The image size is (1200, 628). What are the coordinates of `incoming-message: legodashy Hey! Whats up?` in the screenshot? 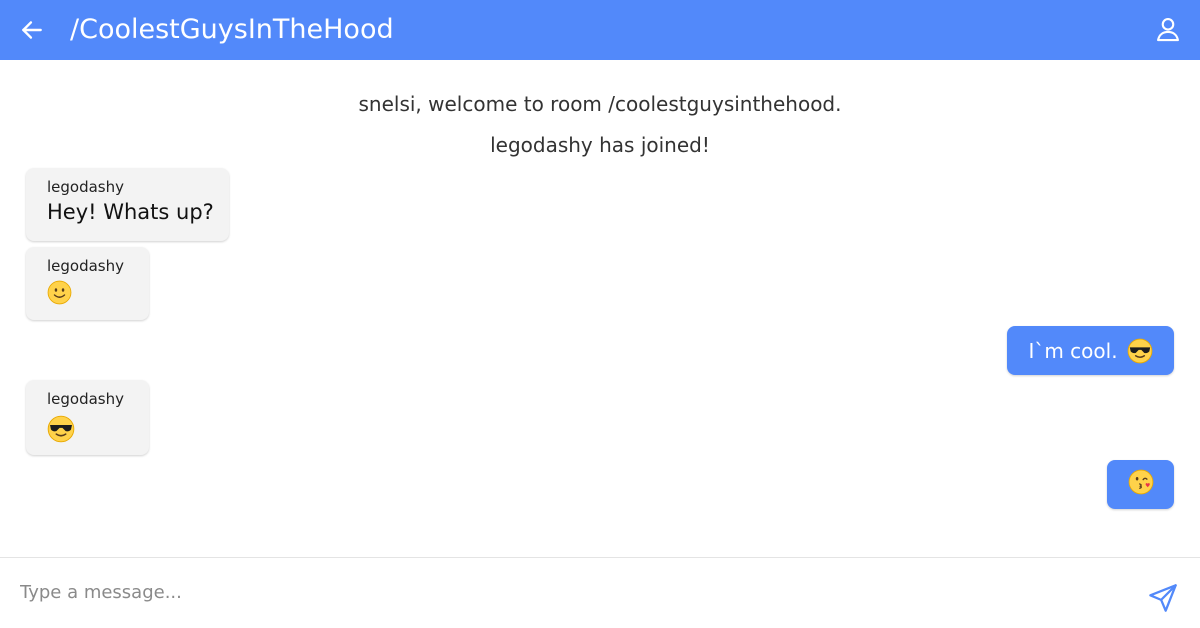 It's located at (127, 204).